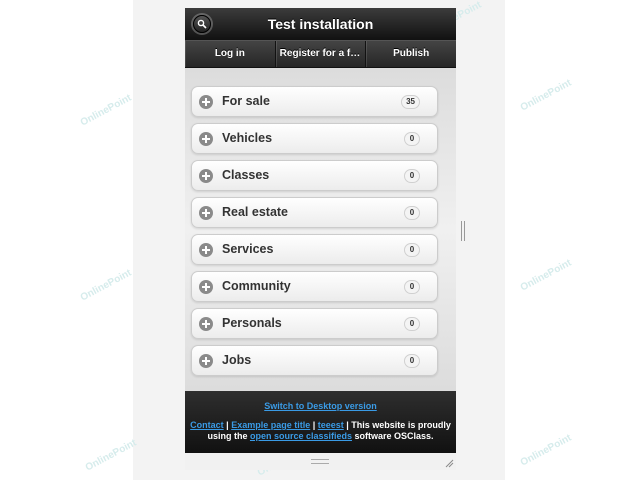 The width and height of the screenshot is (640, 480). Describe the element at coordinates (463, 231) in the screenshot. I see `scroll-grip` at that location.